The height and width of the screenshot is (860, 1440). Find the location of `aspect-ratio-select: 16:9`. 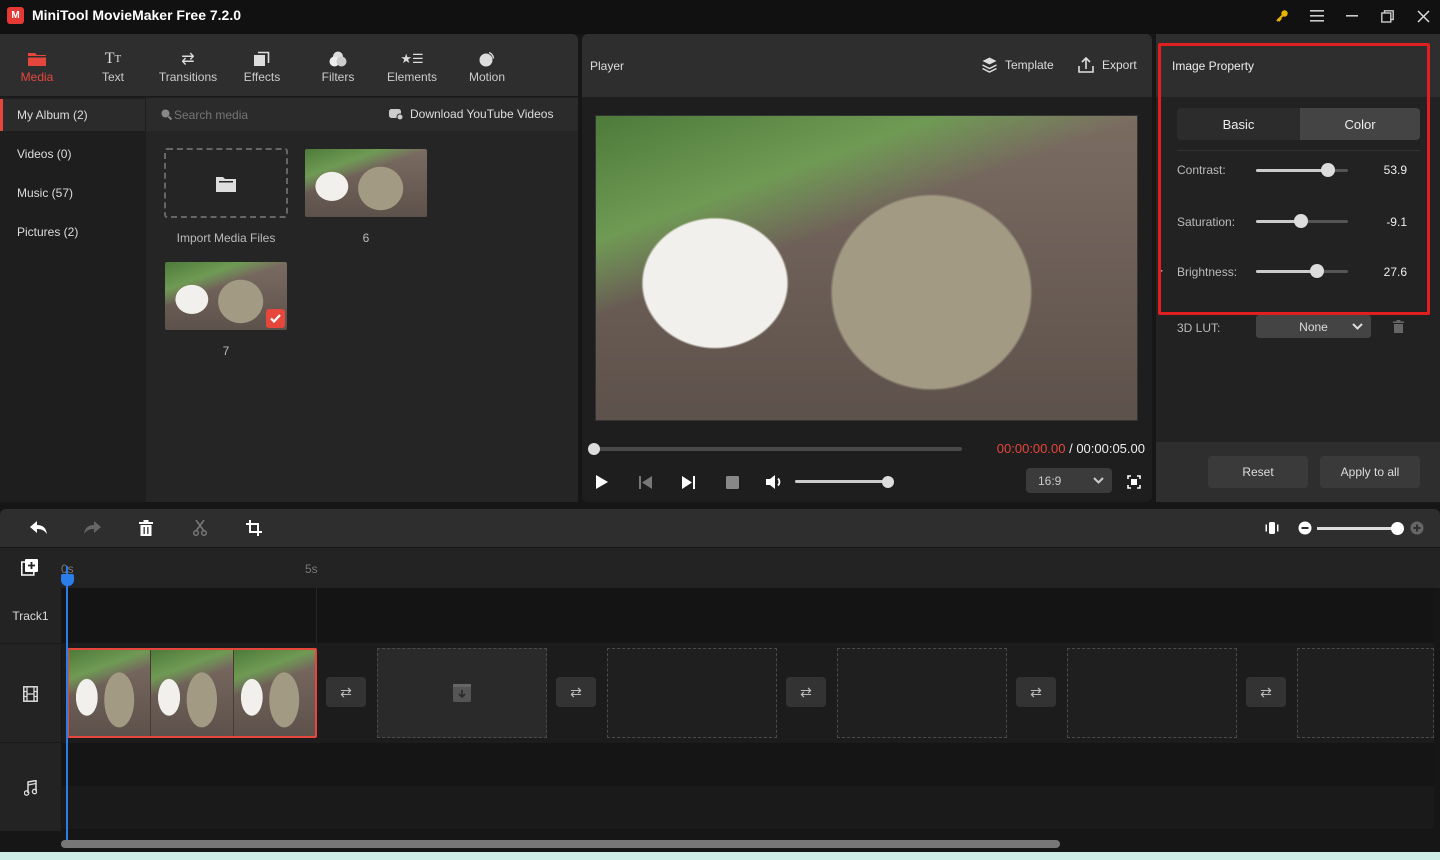

aspect-ratio-select: 16:9 is located at coordinates (1069, 480).